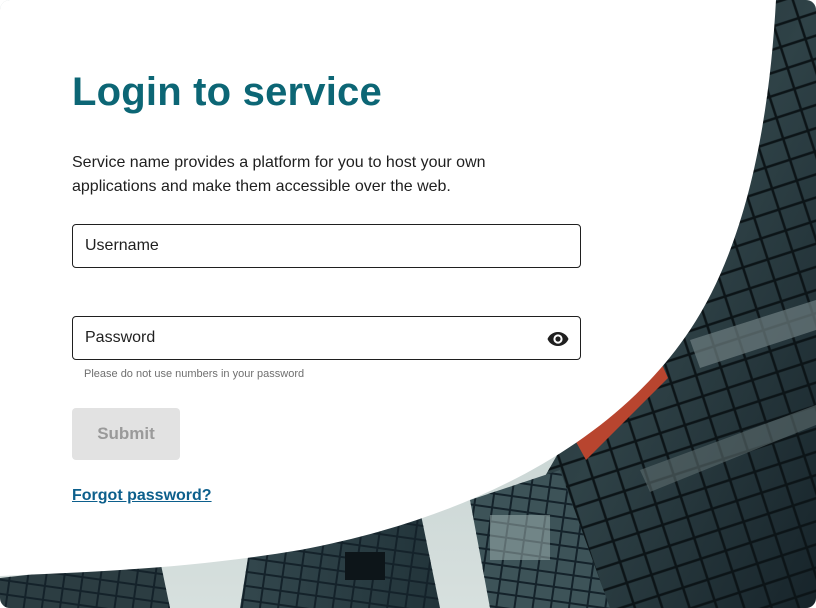 Image resolution: width=816 pixels, height=608 pixels. I want to click on password-input, so click(326, 338).